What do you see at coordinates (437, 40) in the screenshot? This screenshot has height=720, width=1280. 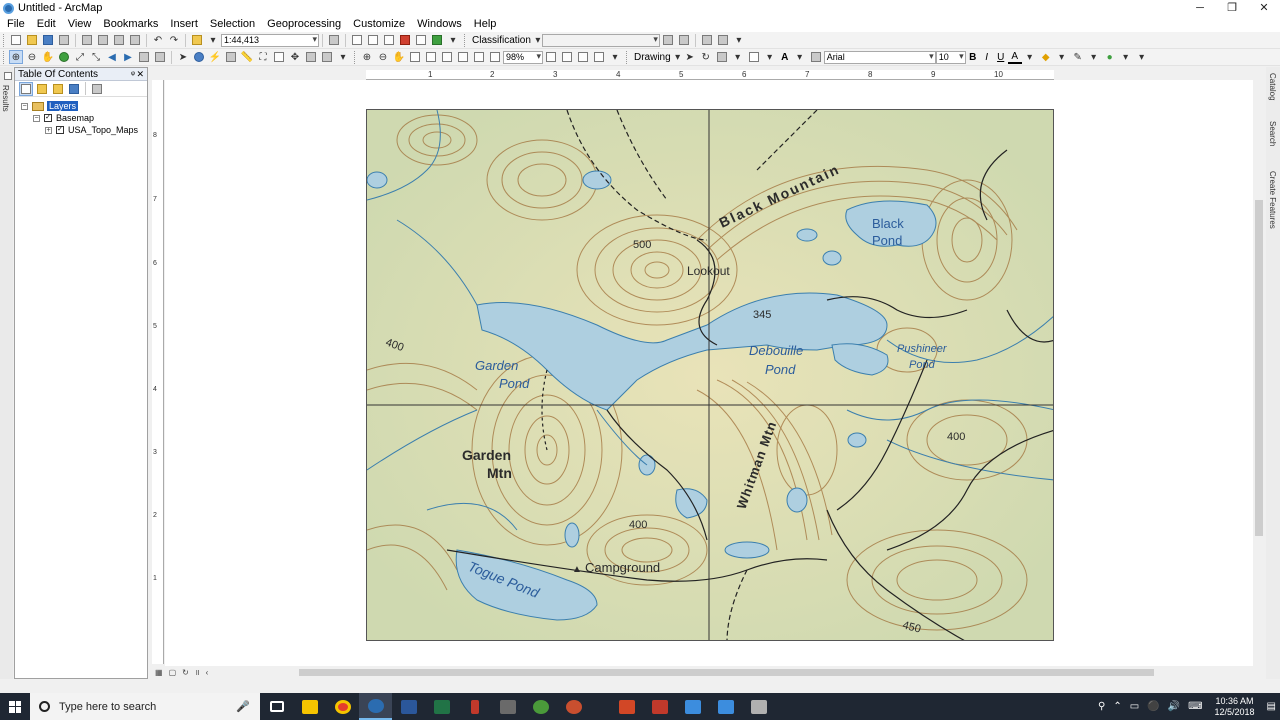 I see `modelbuilder-icon` at bounding box center [437, 40].